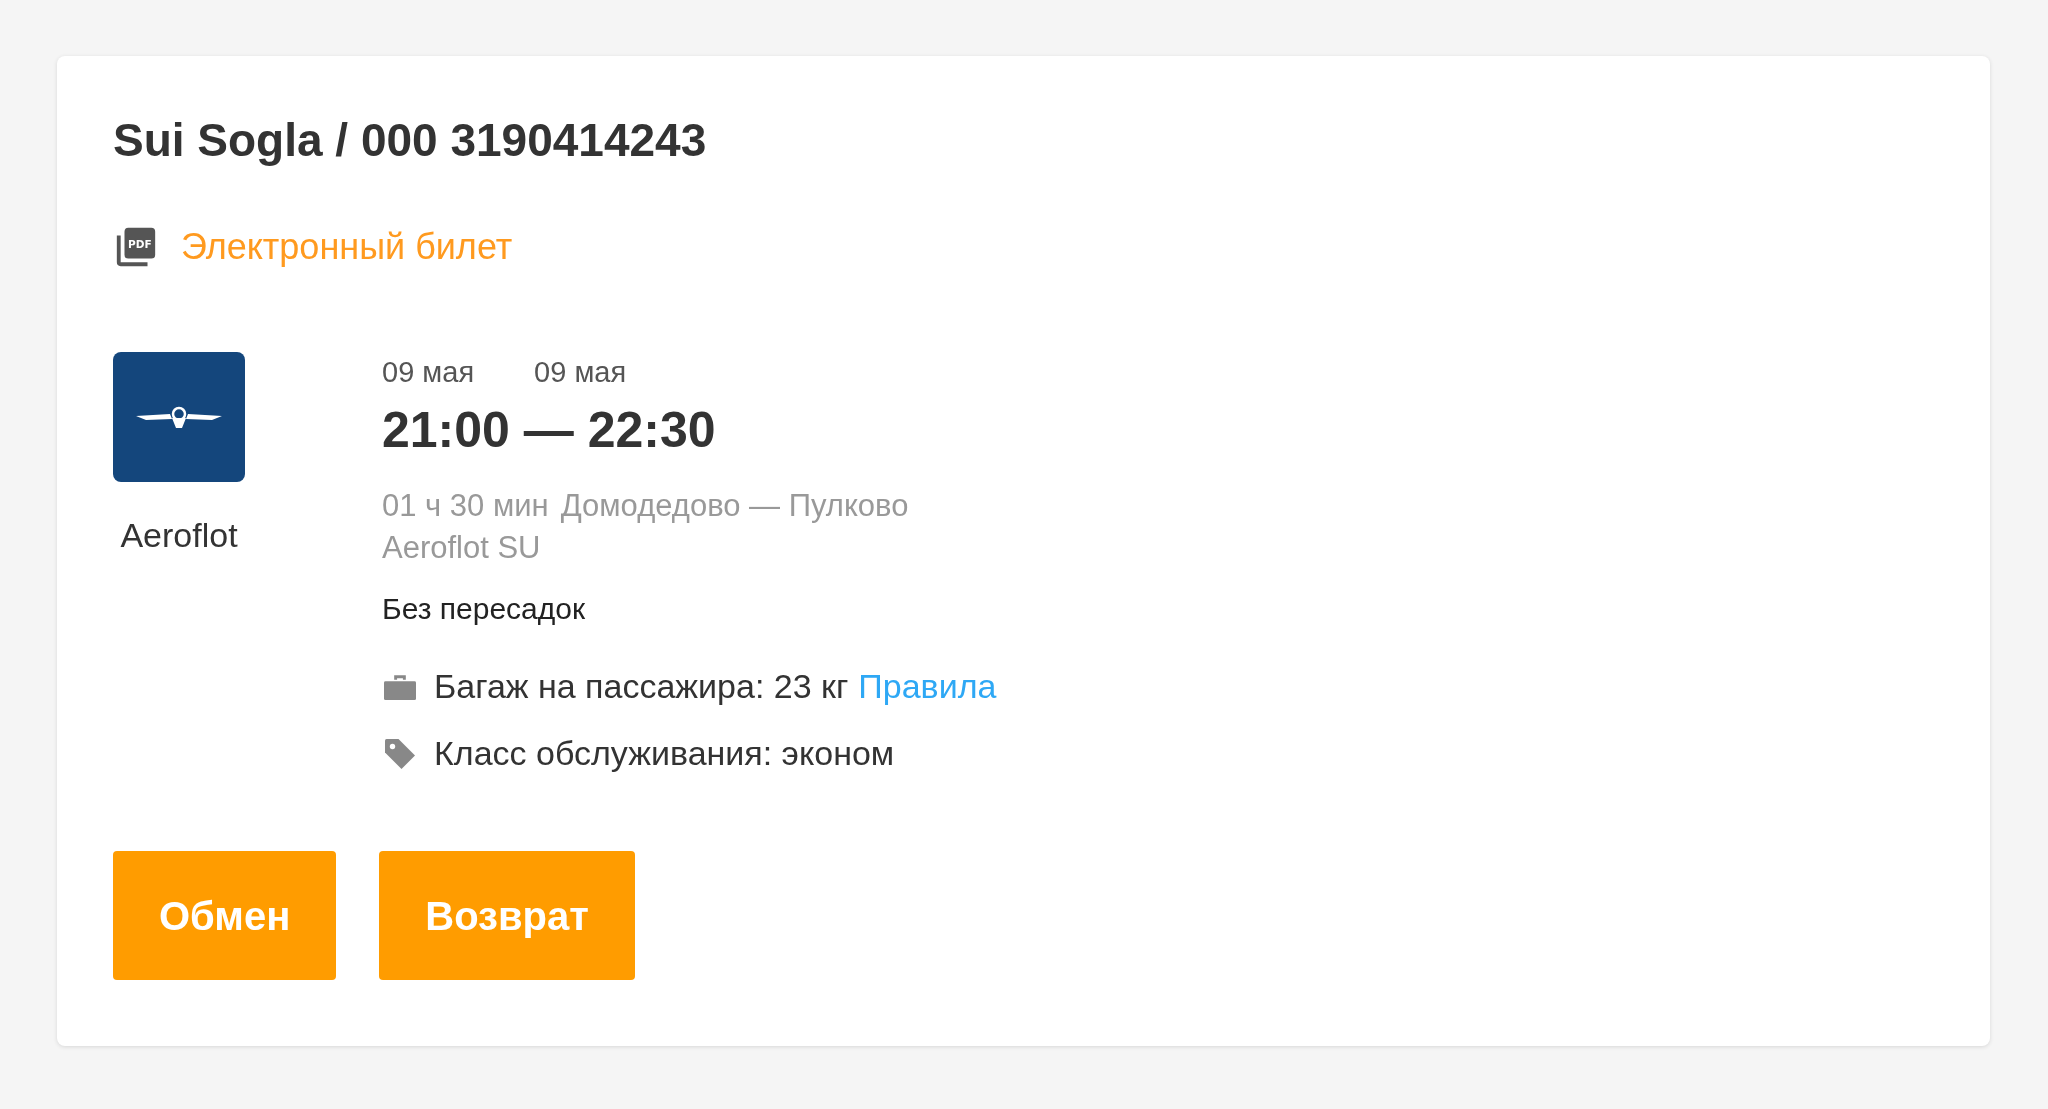  I want to click on service-class: Класс обслуживания: эконом, so click(664, 753).